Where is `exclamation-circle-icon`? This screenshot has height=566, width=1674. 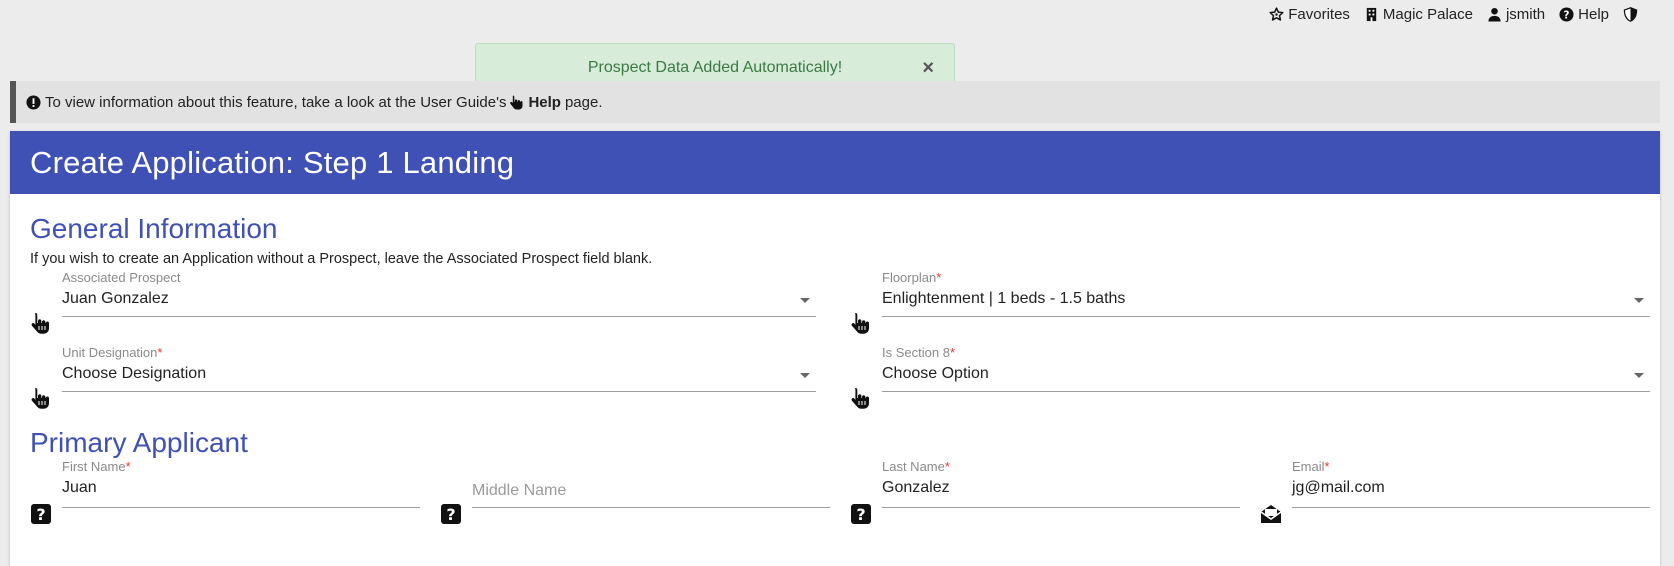 exclamation-circle-icon is located at coordinates (33, 102).